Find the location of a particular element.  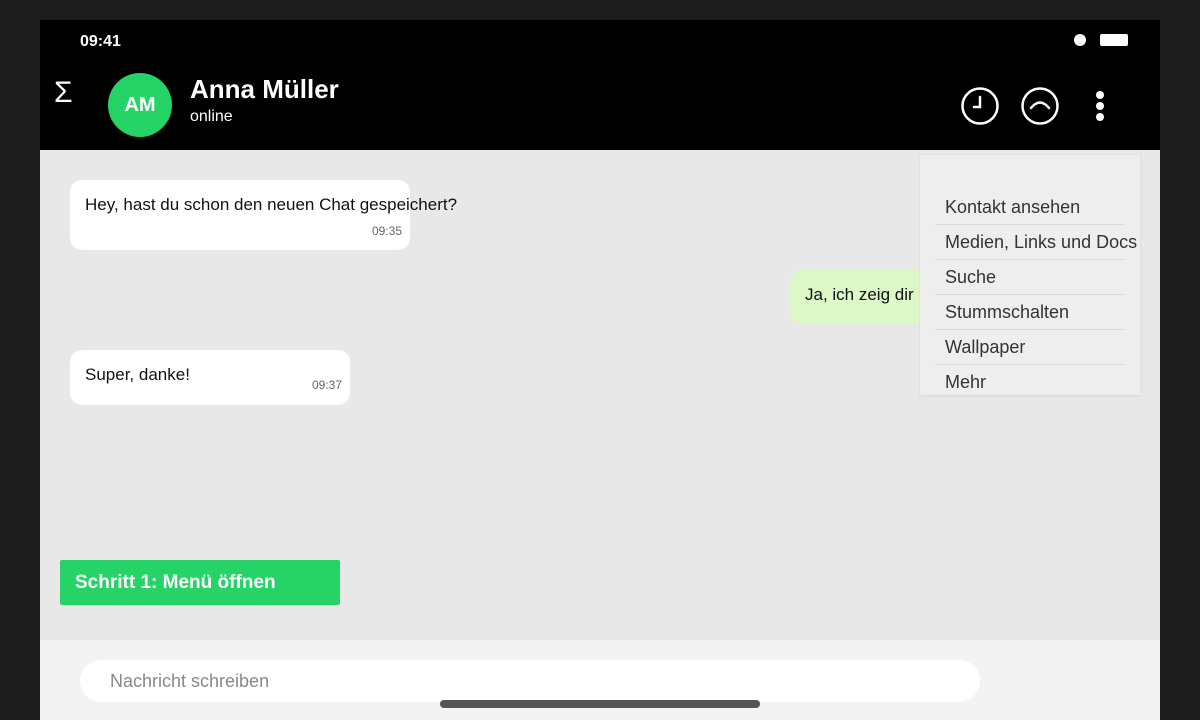

message-text: Ja, ich zeig dir is located at coordinates (859, 294).